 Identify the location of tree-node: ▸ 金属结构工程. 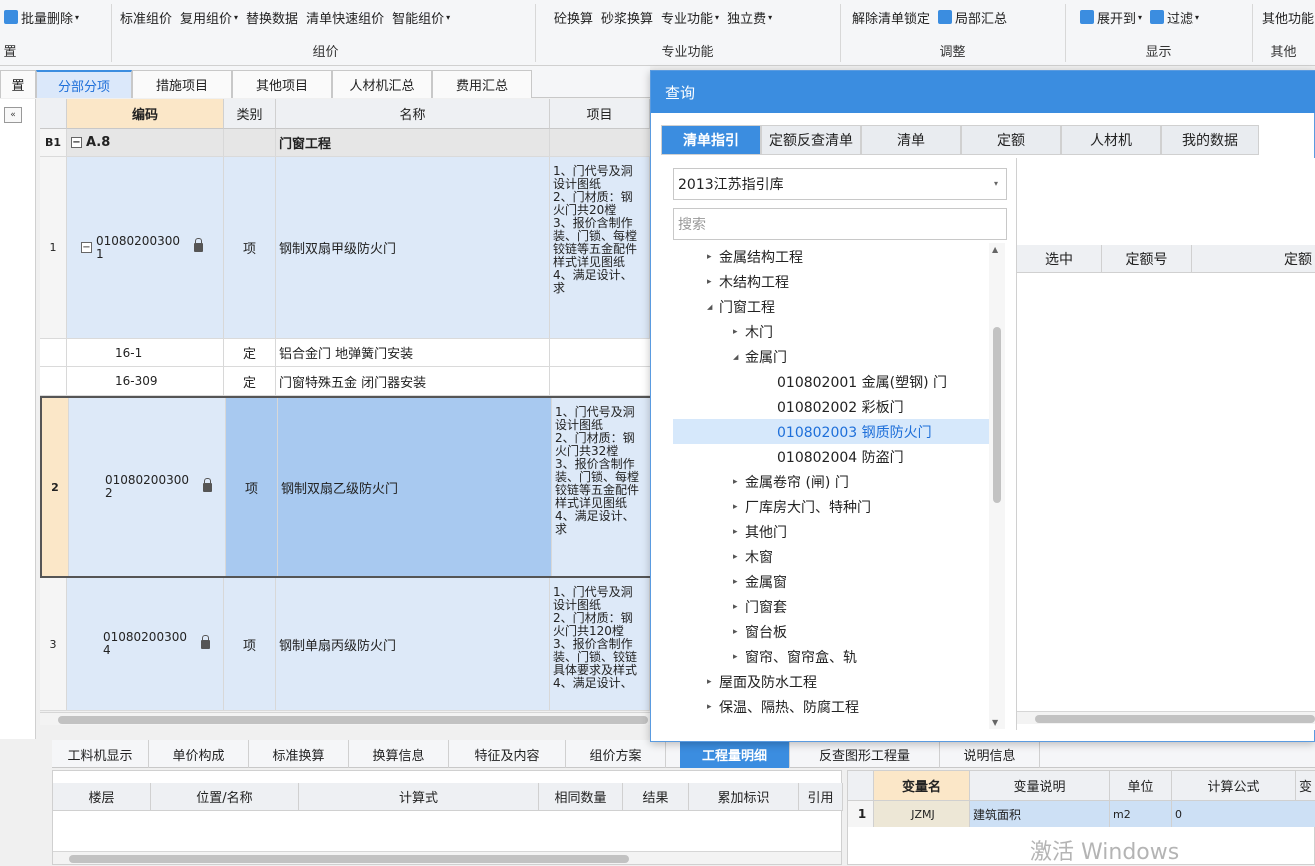
(831, 256).